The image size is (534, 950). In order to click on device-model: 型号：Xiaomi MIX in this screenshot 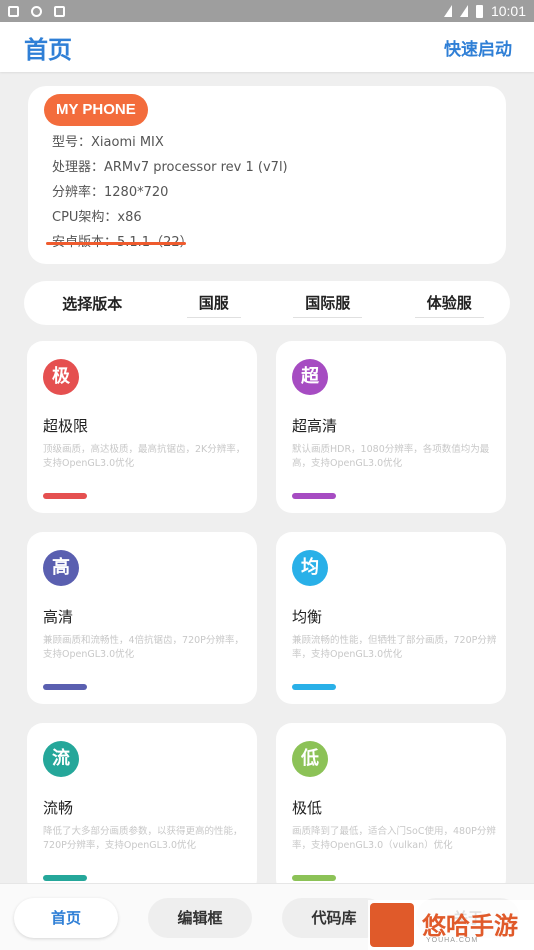, I will do `click(108, 142)`.